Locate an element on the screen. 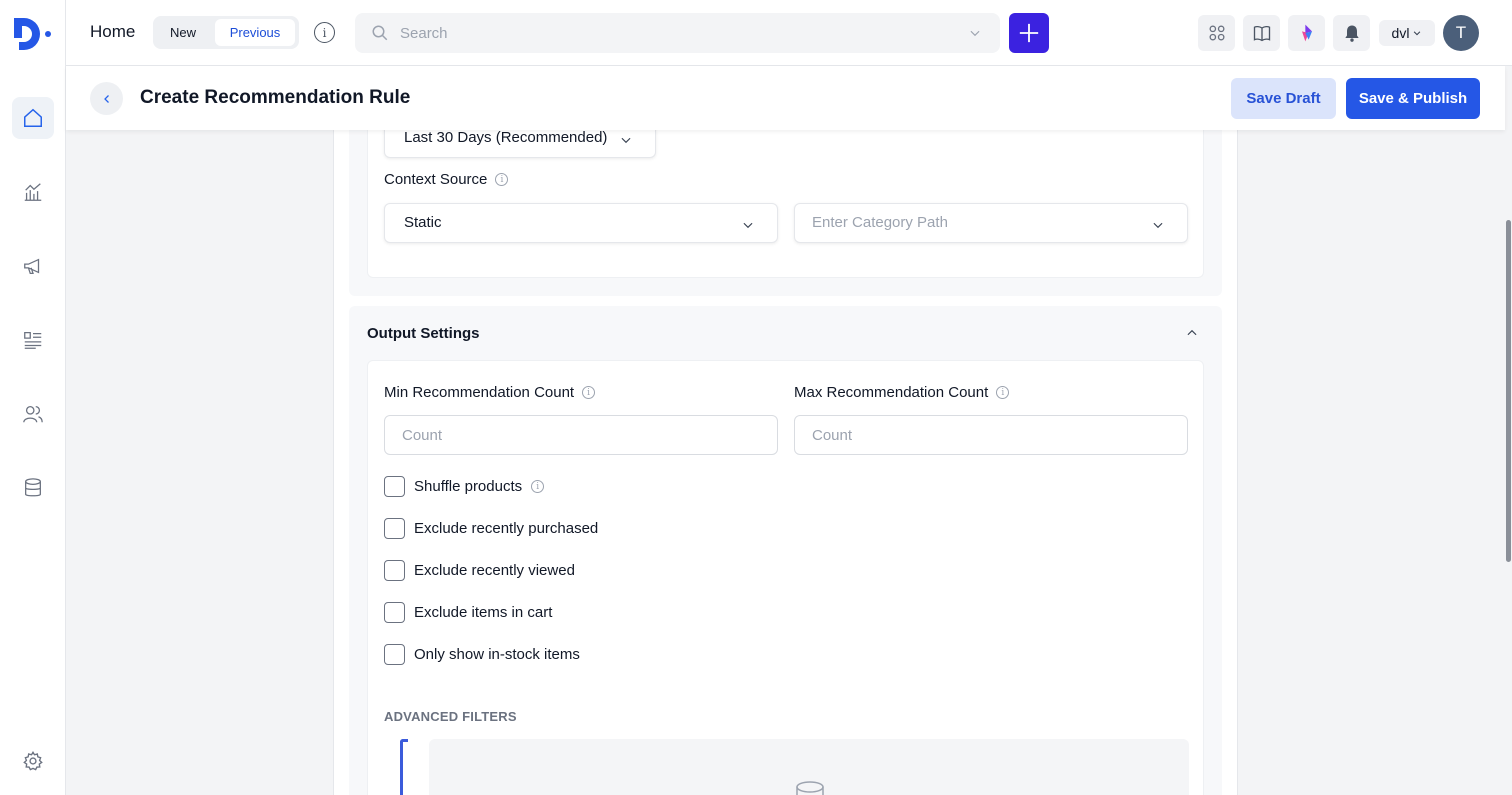  org-switcher: dvl is located at coordinates (1407, 33).